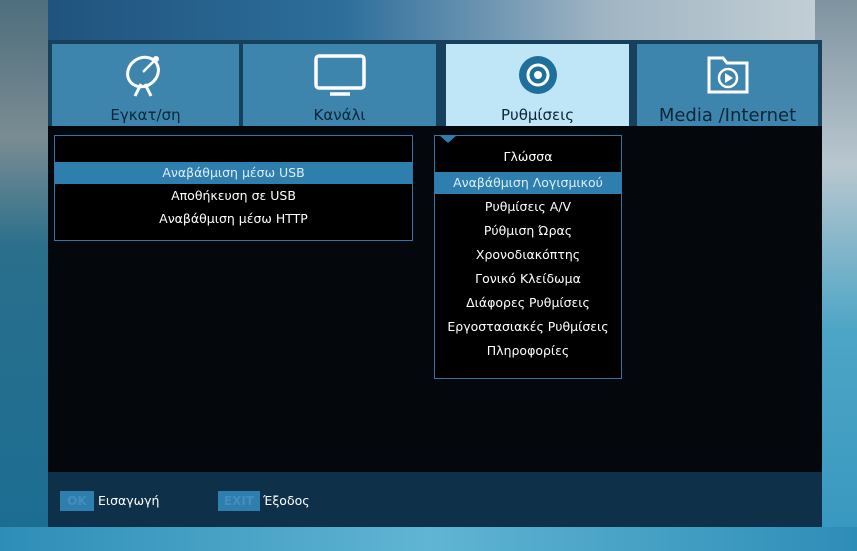 Image resolution: width=857 pixels, height=551 pixels. I want to click on menu-item-factory-settings: Εργοστασιακές Ρυθμίσεις, so click(528, 327).